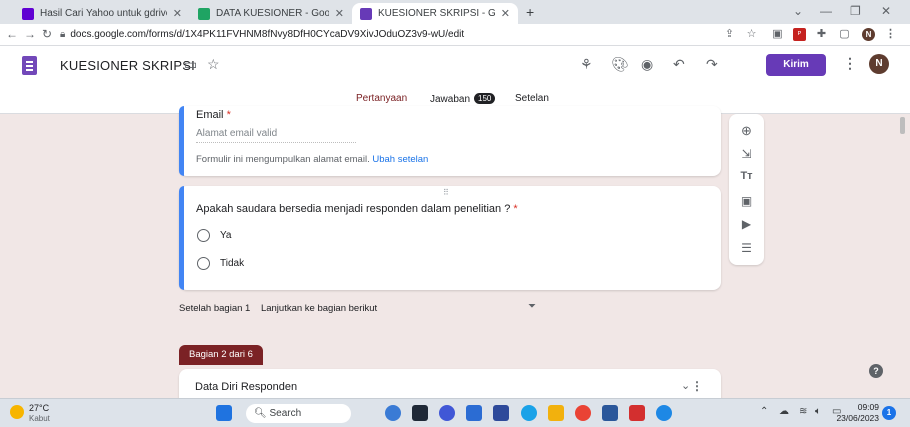  I want to click on chrome-icon, so click(583, 413).